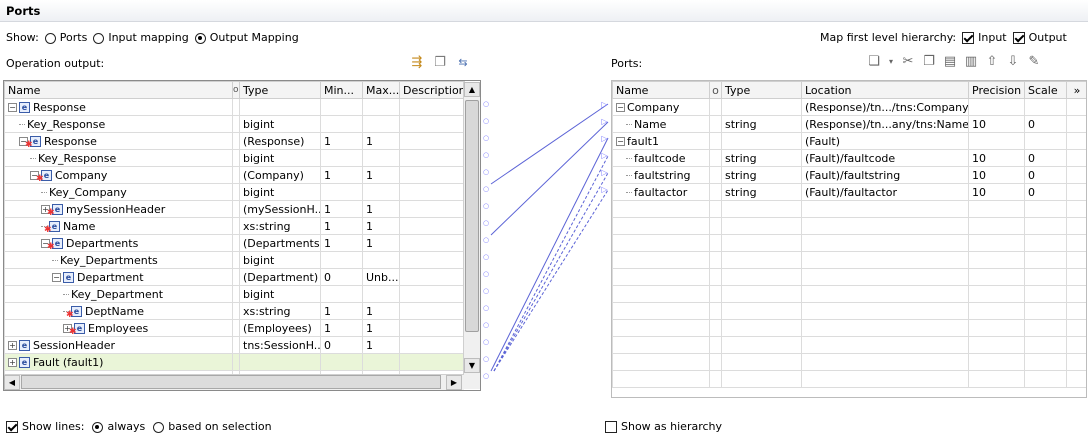 This screenshot has width=1088, height=437. Describe the element at coordinates (761, 141) in the screenshot. I see `port-type` at that location.